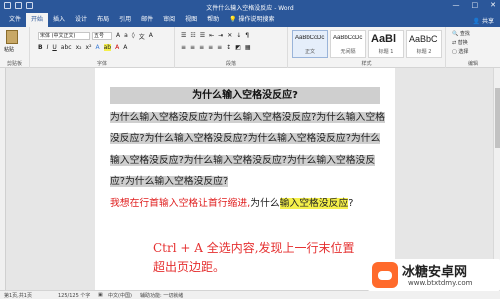 The image size is (500, 299). What do you see at coordinates (100, 295) in the screenshot?
I see `proofing-icon: ▣` at bounding box center [100, 295].